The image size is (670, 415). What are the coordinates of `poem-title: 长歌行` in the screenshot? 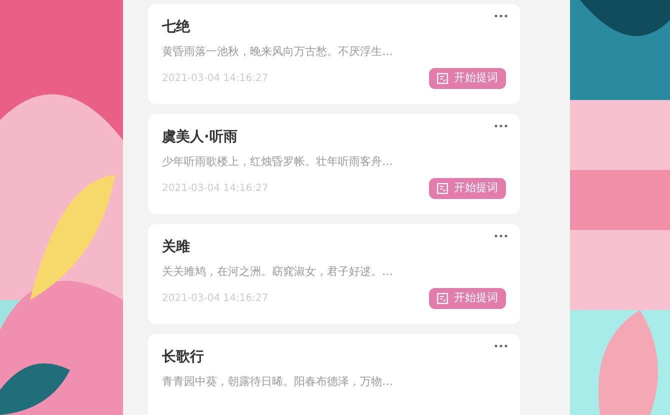 It's located at (183, 357).